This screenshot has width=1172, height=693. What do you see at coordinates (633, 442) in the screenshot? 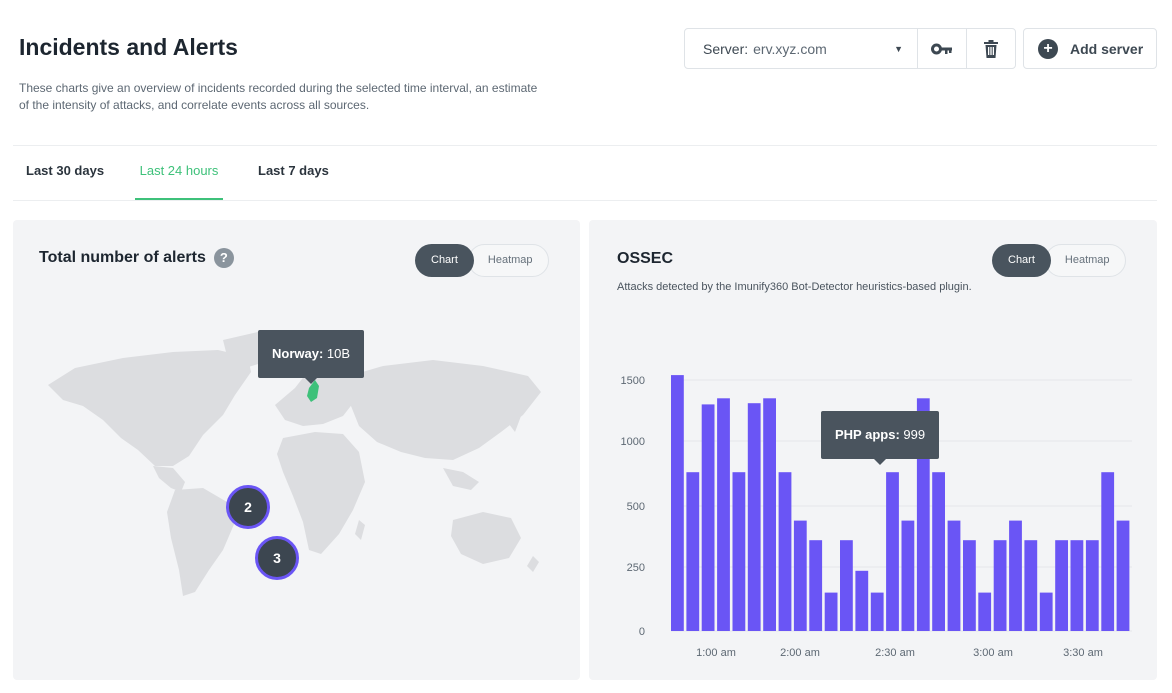
I see `y-tick-label: 1000` at bounding box center [633, 442].